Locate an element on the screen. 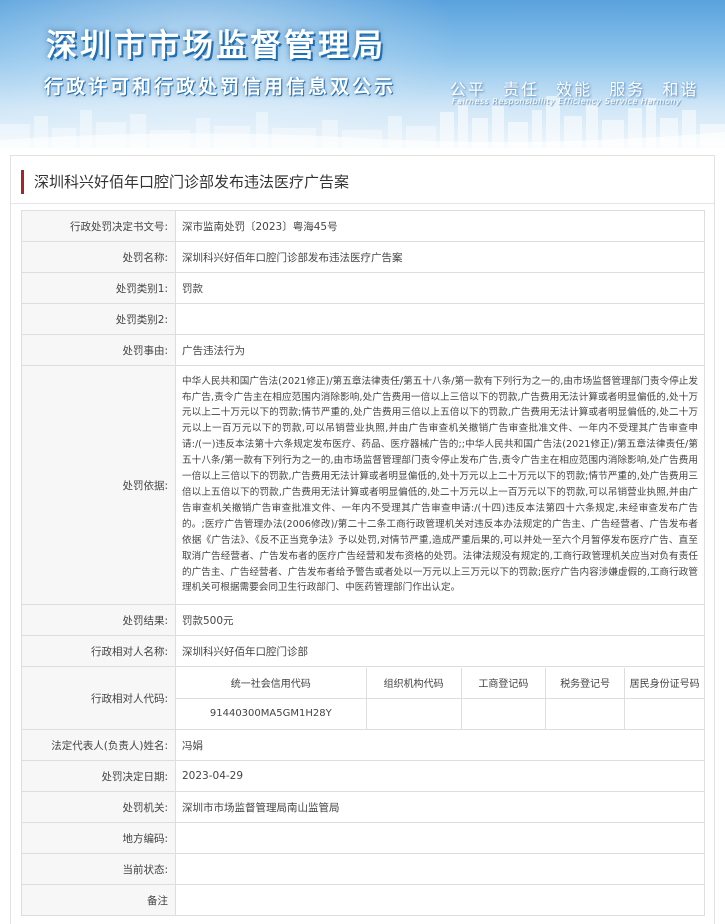 Image resolution: width=725 pixels, height=924 pixels. table-row: 处罚类别2: is located at coordinates (363, 319).